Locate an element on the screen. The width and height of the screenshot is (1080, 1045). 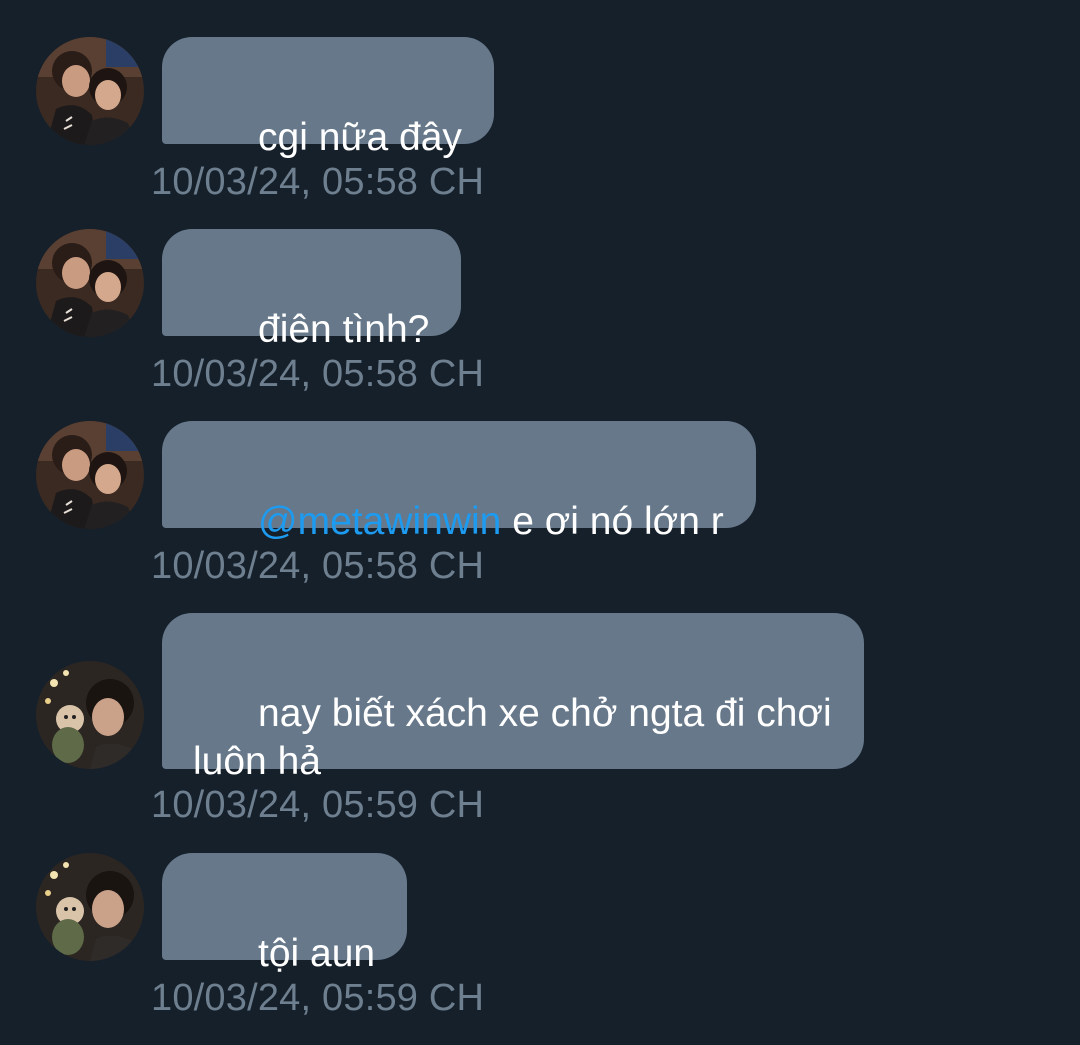
message-bubble: @metawinwin e ơi nó lớn r is located at coordinates (459, 482).